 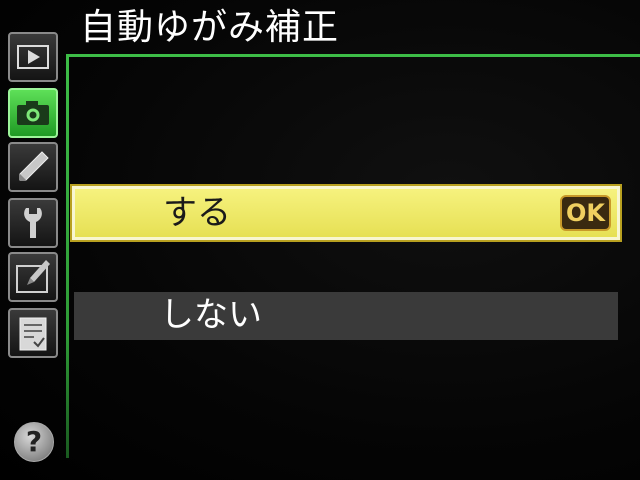 I want to click on page-title: 自動ゆがみ補正, so click(x=210, y=27).